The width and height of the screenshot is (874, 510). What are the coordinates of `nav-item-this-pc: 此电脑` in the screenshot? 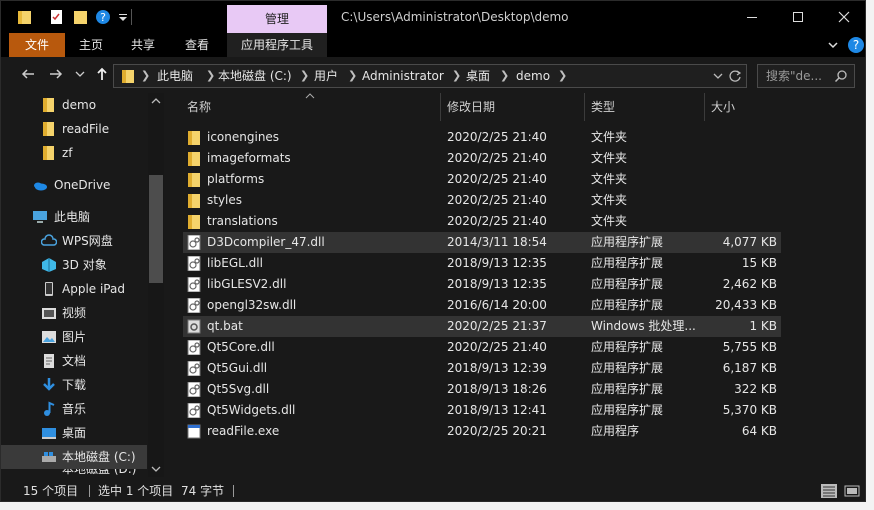 It's located at (74, 217).